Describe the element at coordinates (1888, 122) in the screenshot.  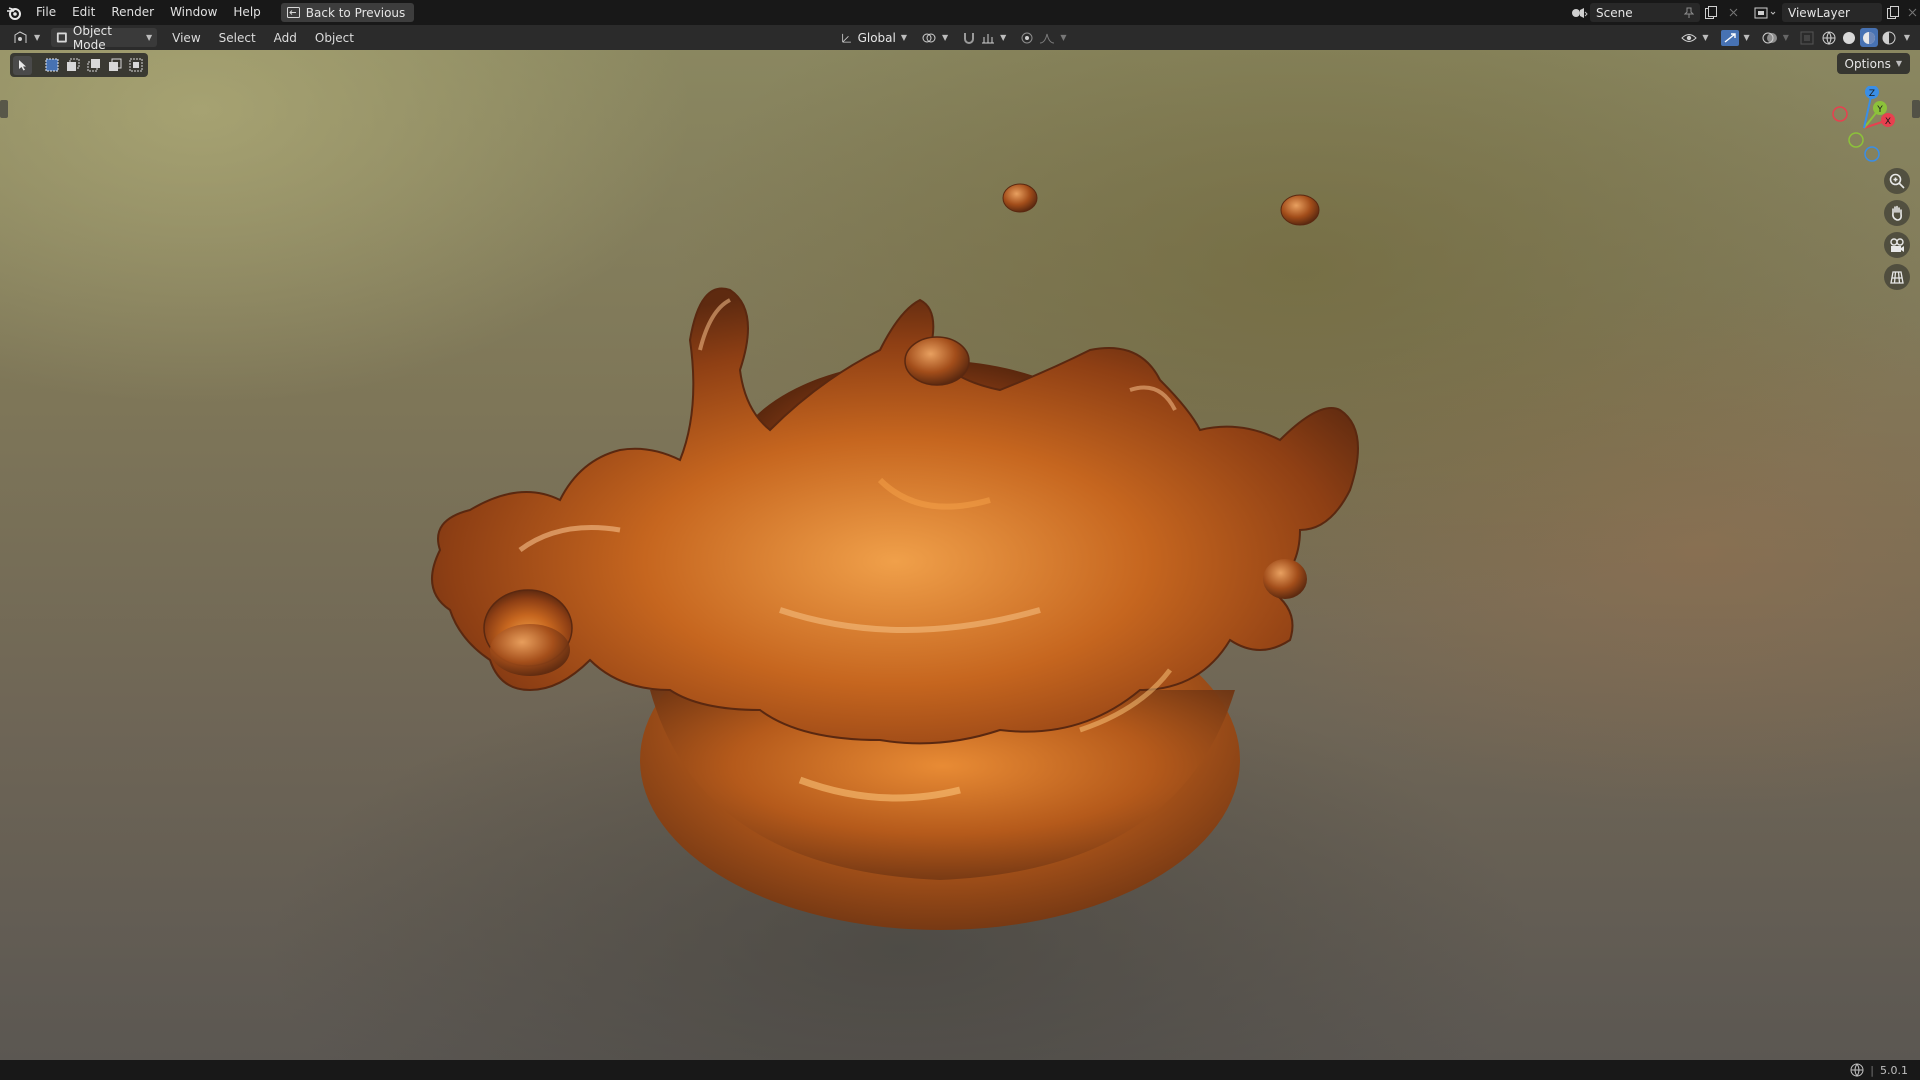
I see `gizmo-x-label: X` at that location.